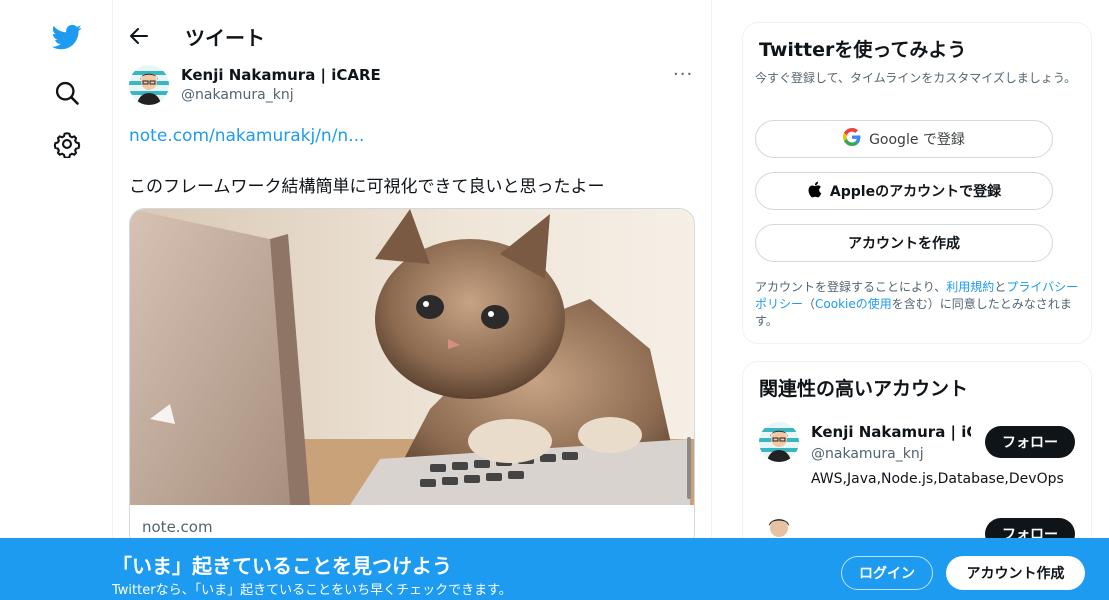 This screenshot has width=1109, height=600. Describe the element at coordinates (1015, 573) in the screenshot. I see `signup-button: アカウント作成` at that location.